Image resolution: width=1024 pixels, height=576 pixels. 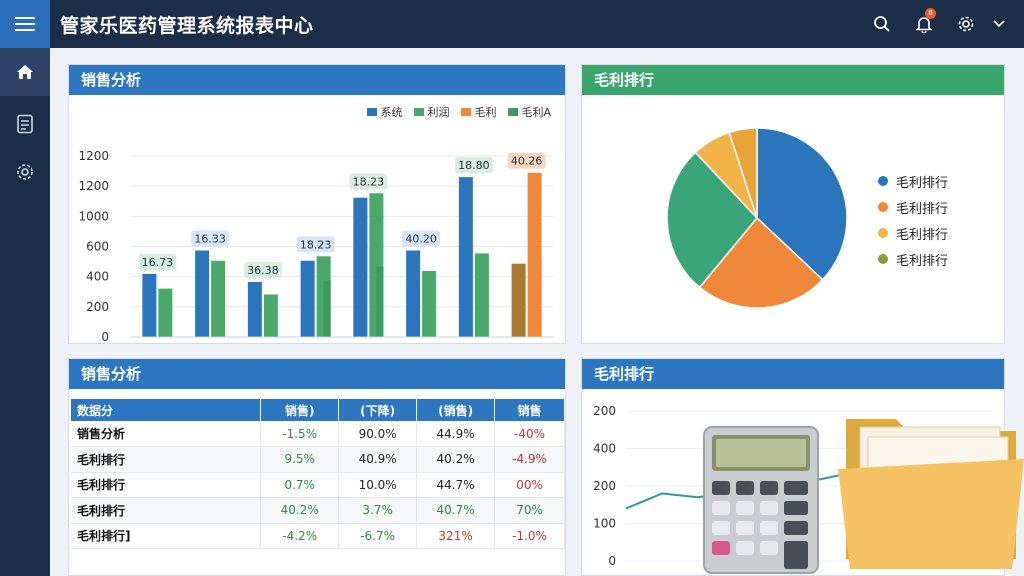 I want to click on sidebar-item-reports, so click(x=25, y=124).